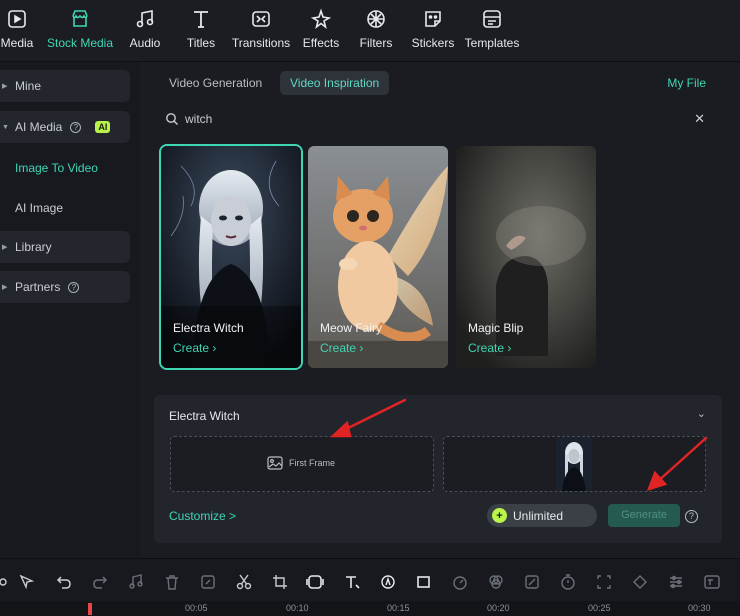 This screenshot has width=740, height=616. I want to click on audio-split-icon, so click(137, 583).